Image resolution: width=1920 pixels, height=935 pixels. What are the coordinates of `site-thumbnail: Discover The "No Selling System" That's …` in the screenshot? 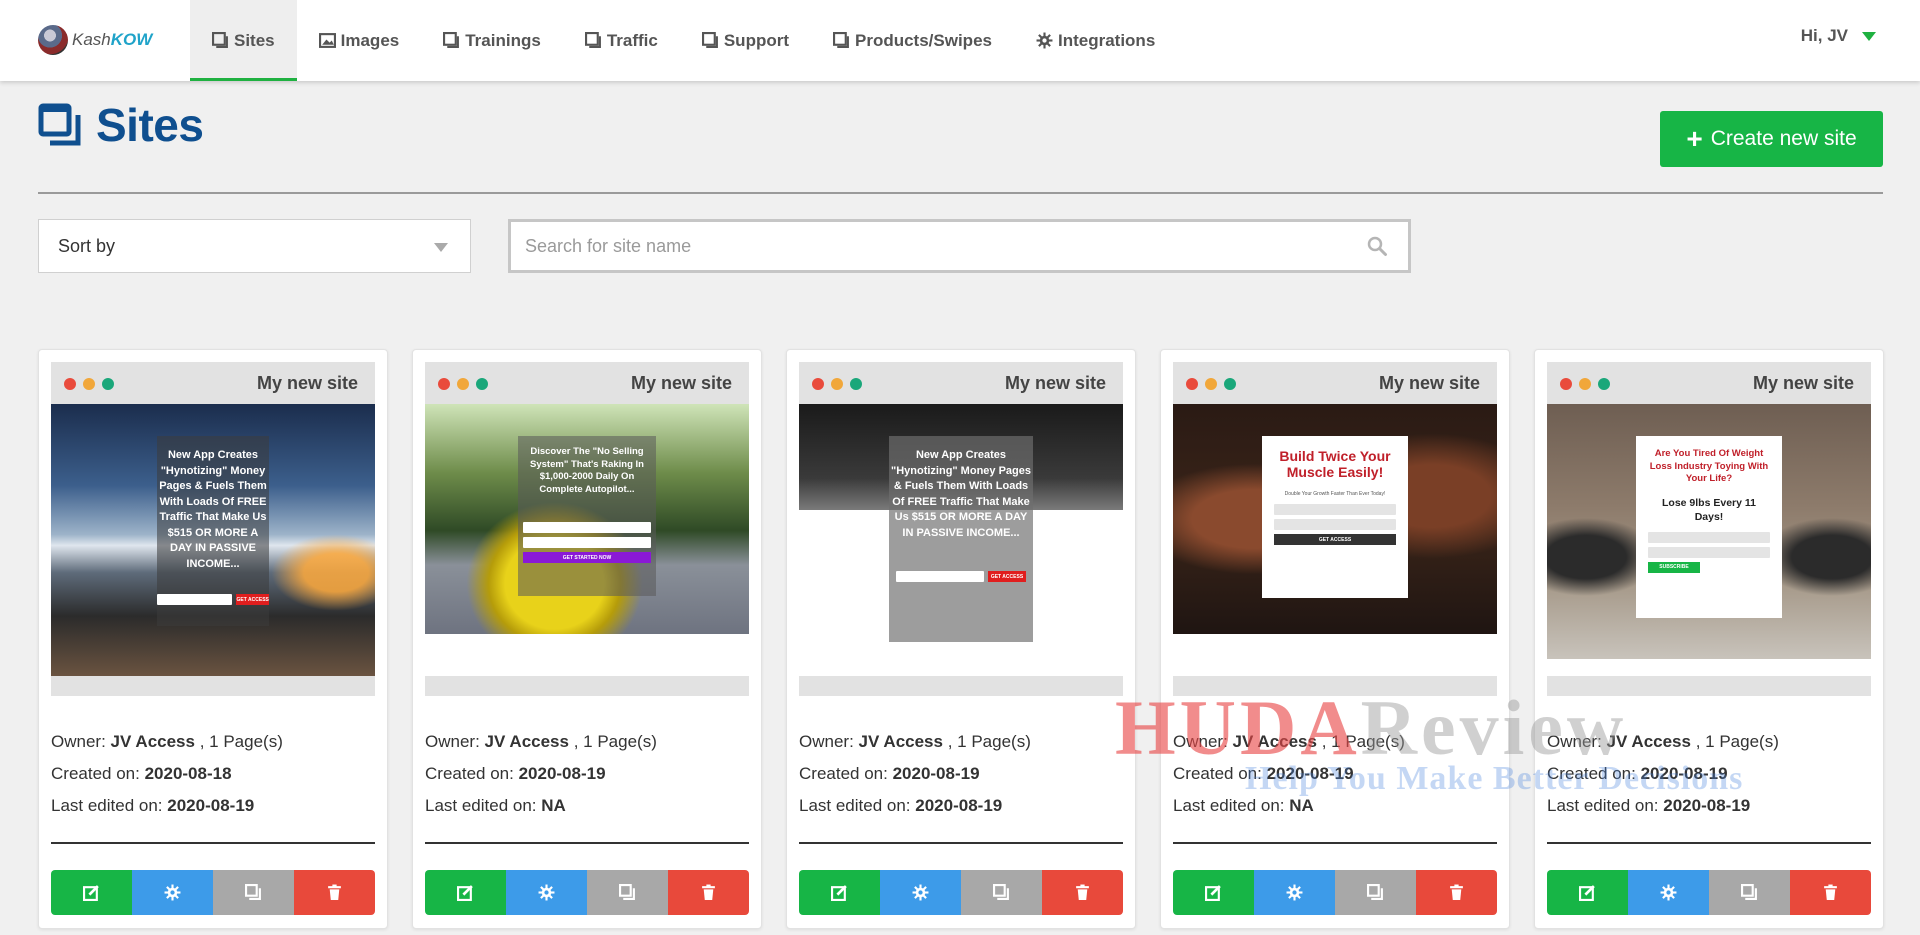 It's located at (587, 540).